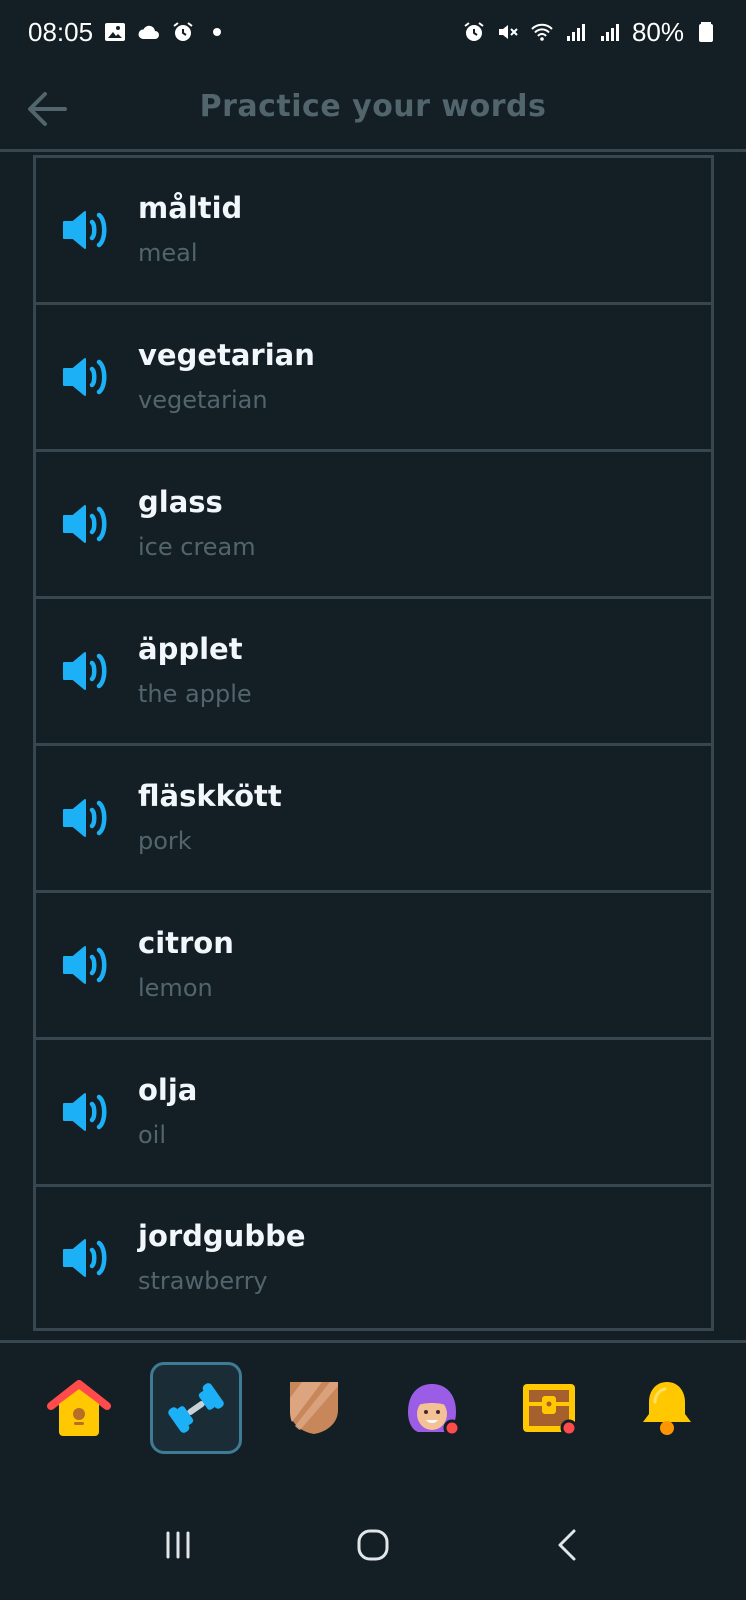  I want to click on word-text: olja oil, so click(167, 1112).